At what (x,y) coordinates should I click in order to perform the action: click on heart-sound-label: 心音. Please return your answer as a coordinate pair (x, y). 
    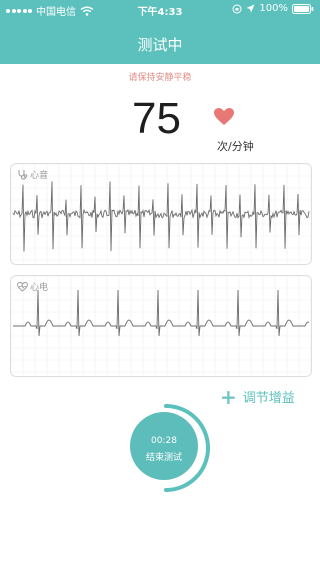
    Looking at the image, I should click on (39, 176).